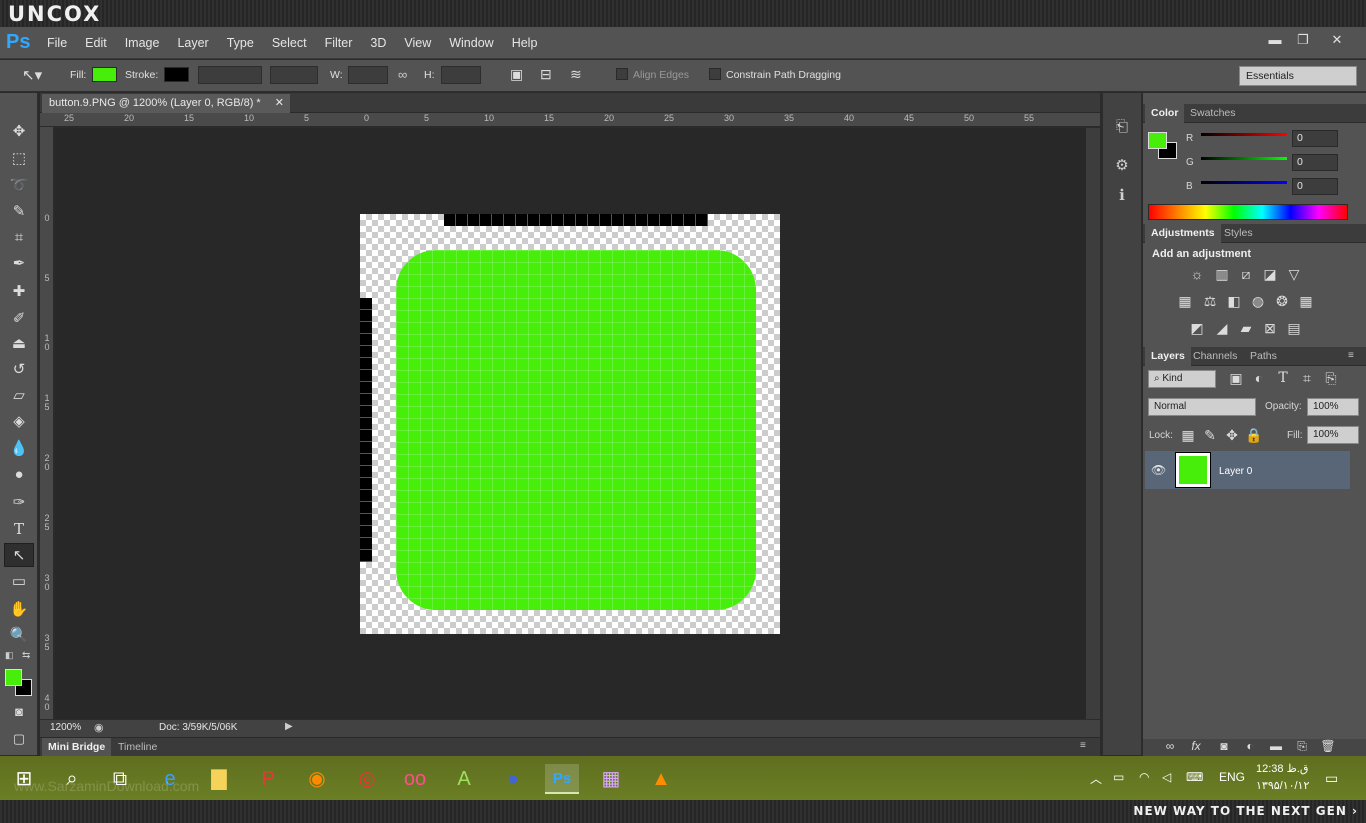  I want to click on menu-edit: Edit, so click(96, 43).